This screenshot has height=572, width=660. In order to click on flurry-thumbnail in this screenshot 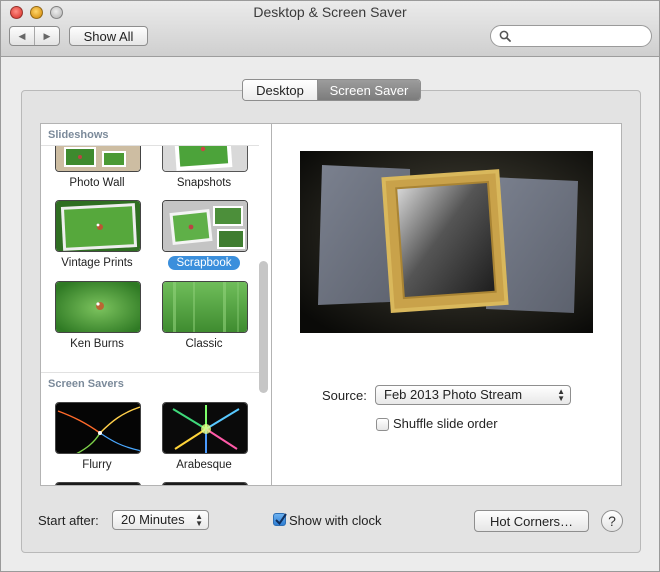, I will do `click(98, 428)`.